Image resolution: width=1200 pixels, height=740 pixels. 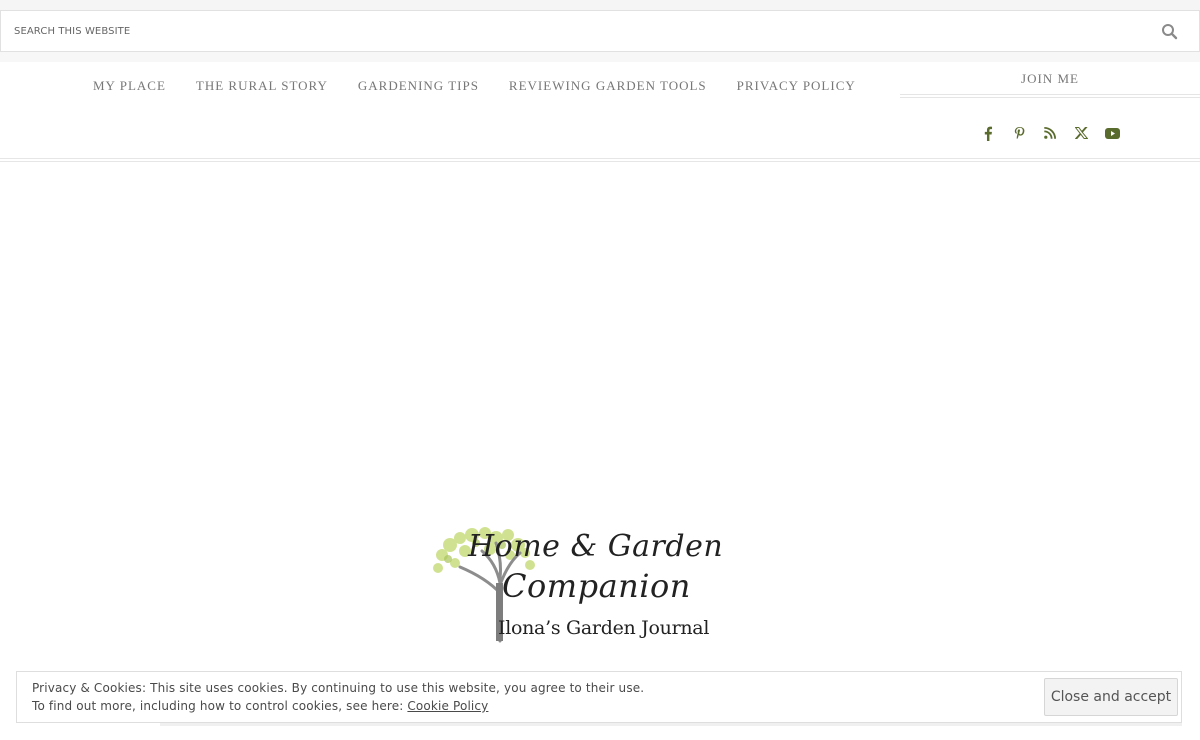 I want to click on nav-item-gardening-tips: GARDENING TIPS, so click(x=418, y=87).